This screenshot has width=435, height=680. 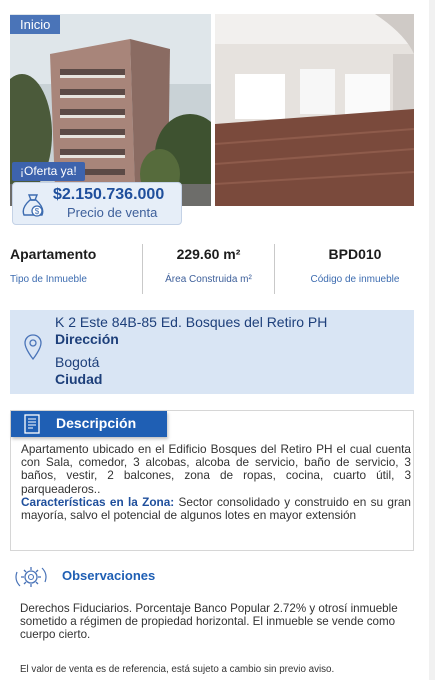 What do you see at coordinates (208, 279) in the screenshot?
I see `stat-label: Área Construida m²` at bounding box center [208, 279].